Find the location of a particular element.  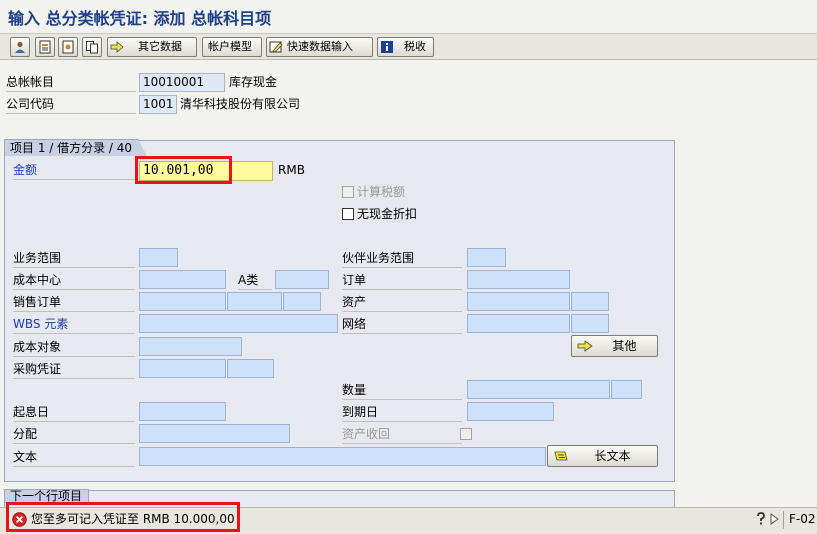

application-toolbar: 其它数据 帐户模型 快速数据输入 税收 is located at coordinates (408, 46).